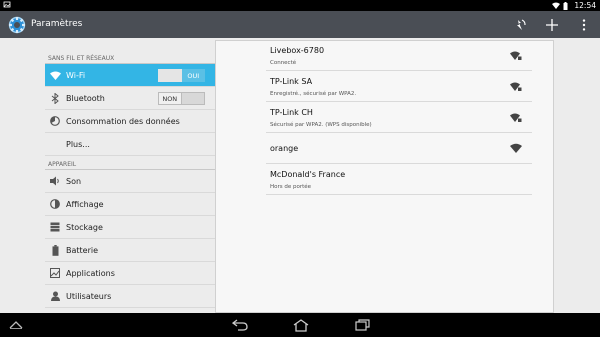 The height and width of the screenshot is (337, 600). Describe the element at coordinates (55, 75) in the screenshot. I see `wifi-icon` at that location.